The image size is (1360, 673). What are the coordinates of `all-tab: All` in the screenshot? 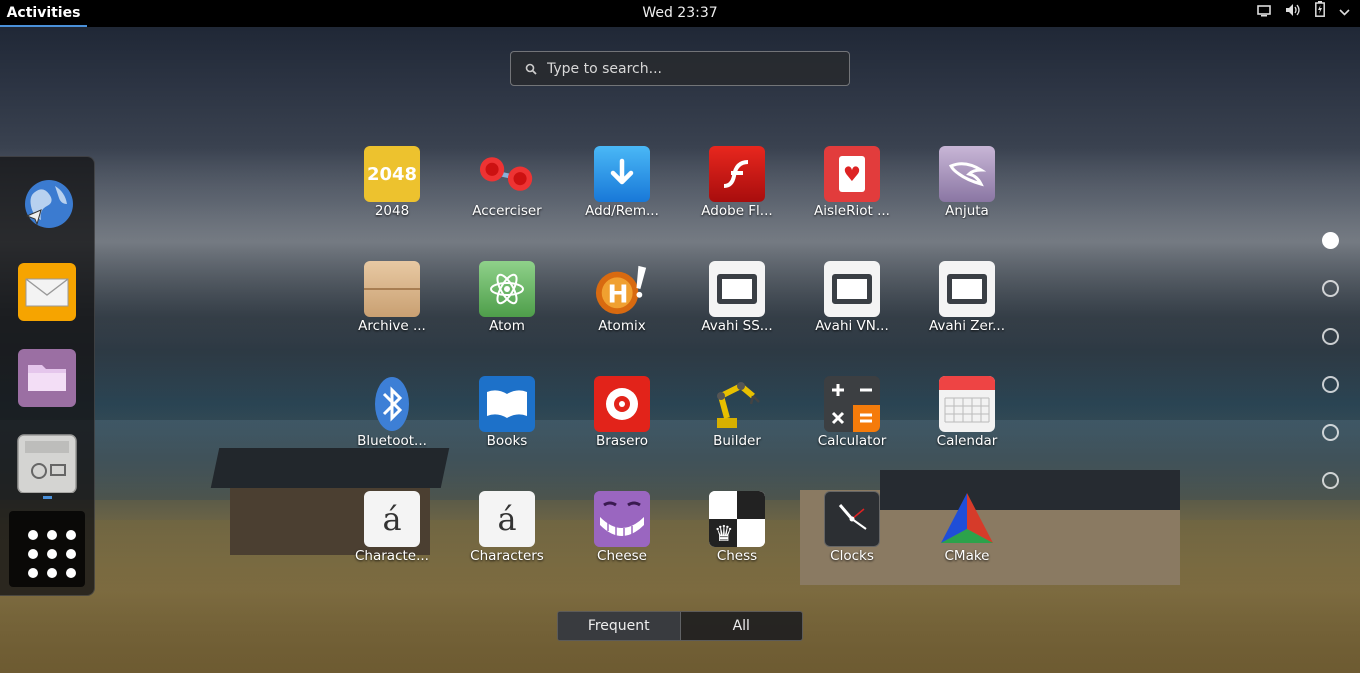 It's located at (742, 626).